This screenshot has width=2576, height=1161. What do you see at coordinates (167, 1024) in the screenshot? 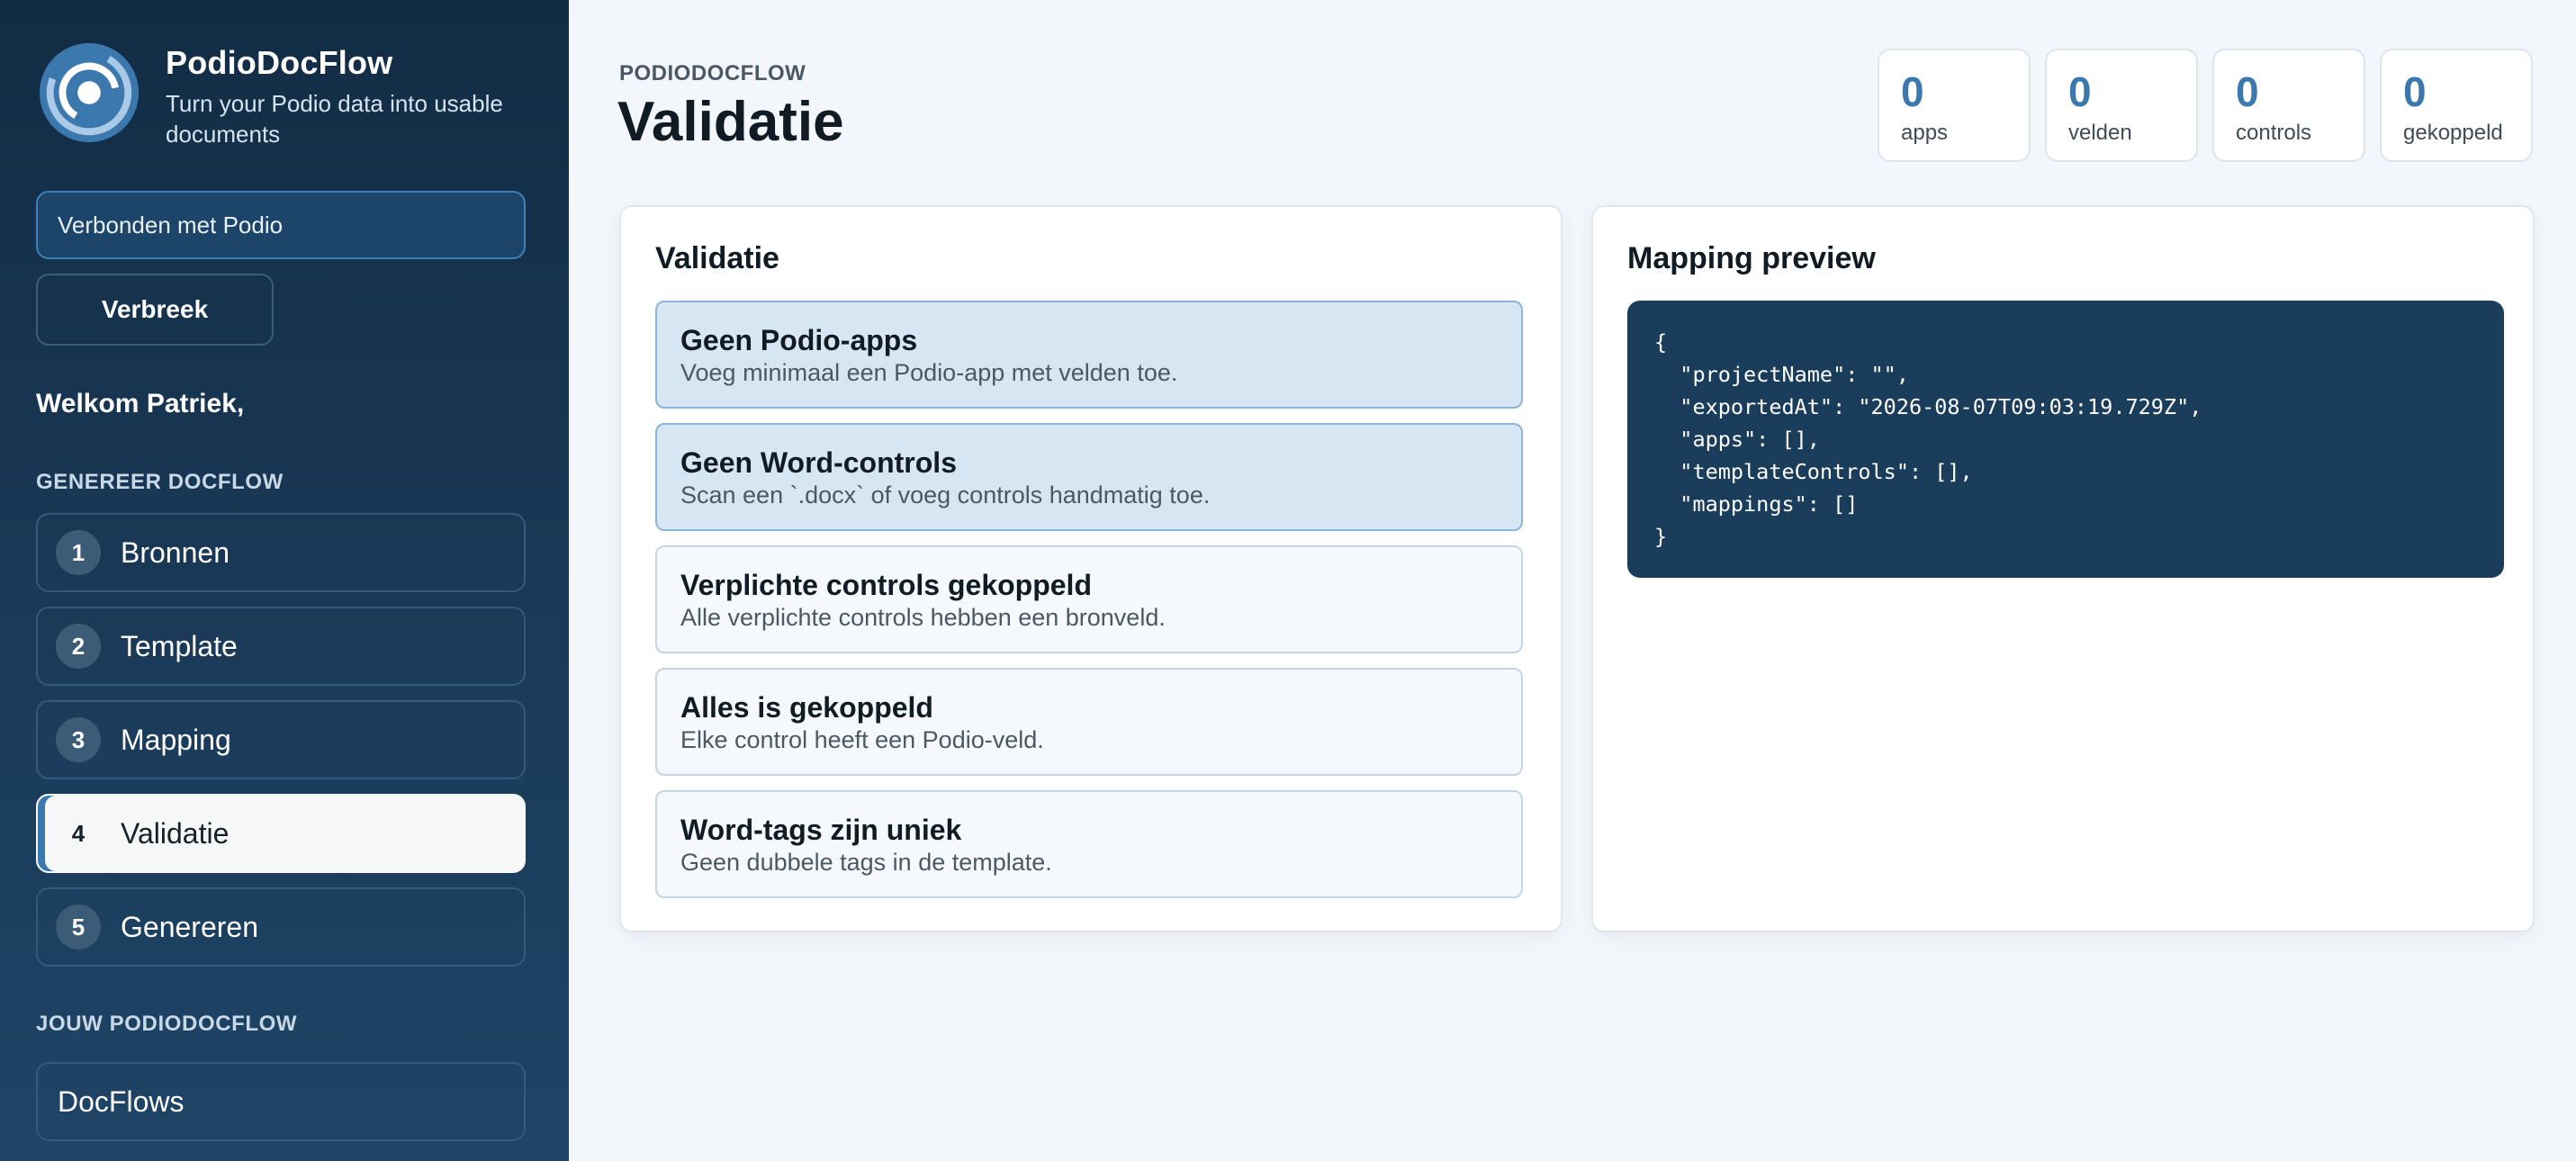
I see `yours-section-label: JOUW PODIODOCFLOW` at bounding box center [167, 1024].